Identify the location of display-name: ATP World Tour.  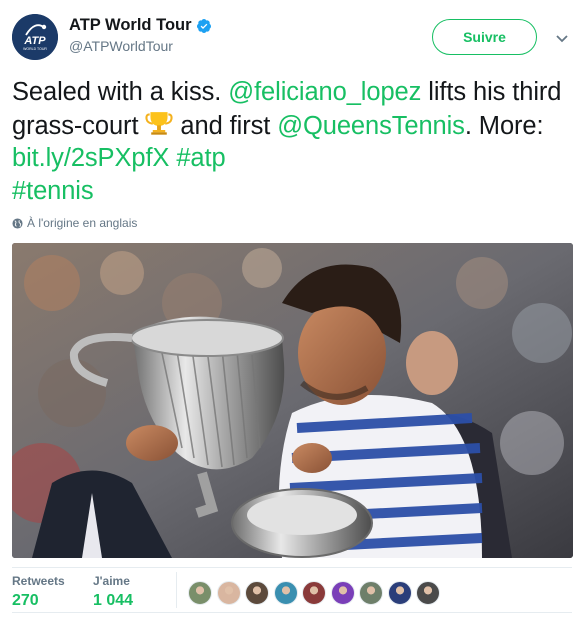
(130, 25).